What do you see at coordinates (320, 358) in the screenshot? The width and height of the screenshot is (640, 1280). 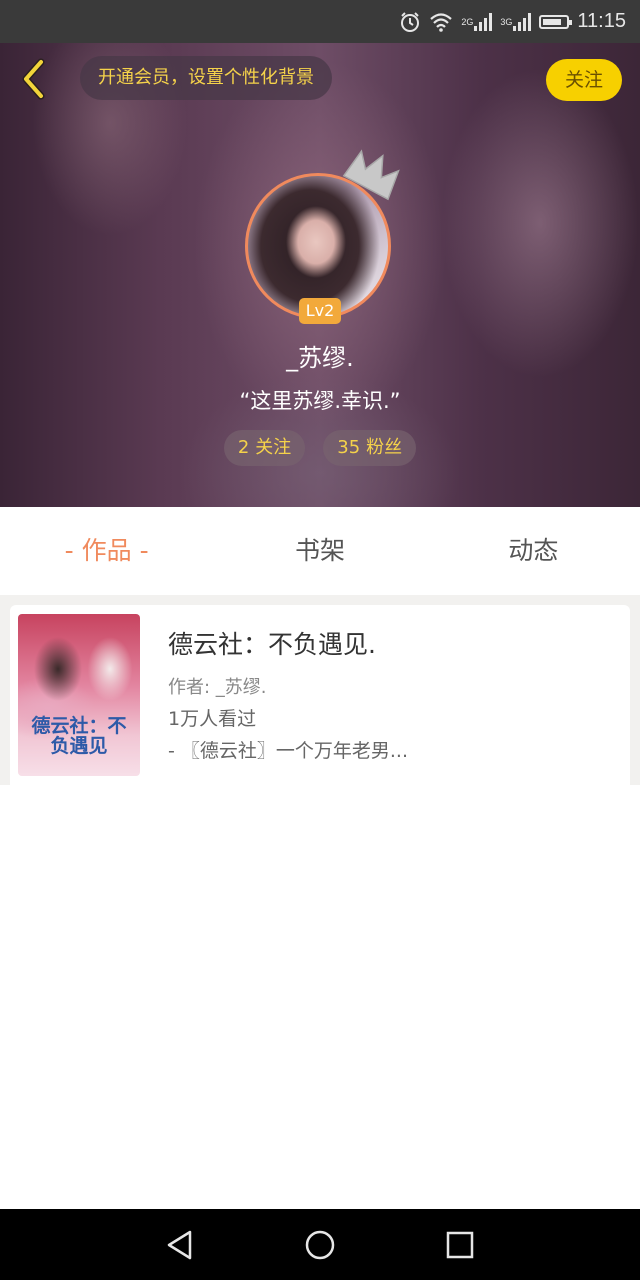 I see `username: _苏缪.` at bounding box center [320, 358].